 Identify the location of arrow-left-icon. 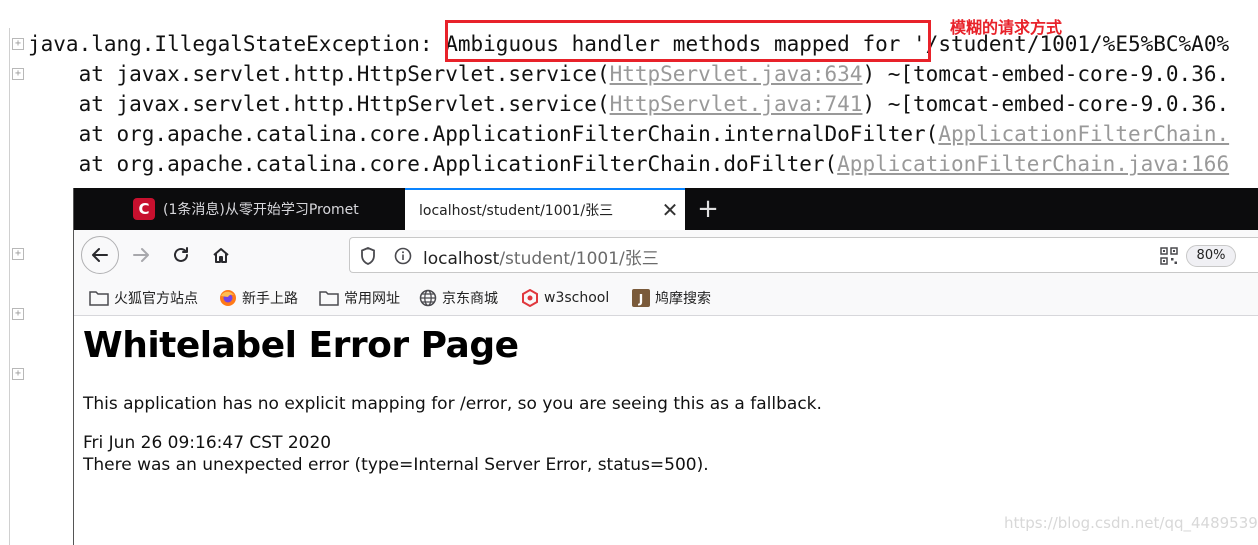
(100, 255).